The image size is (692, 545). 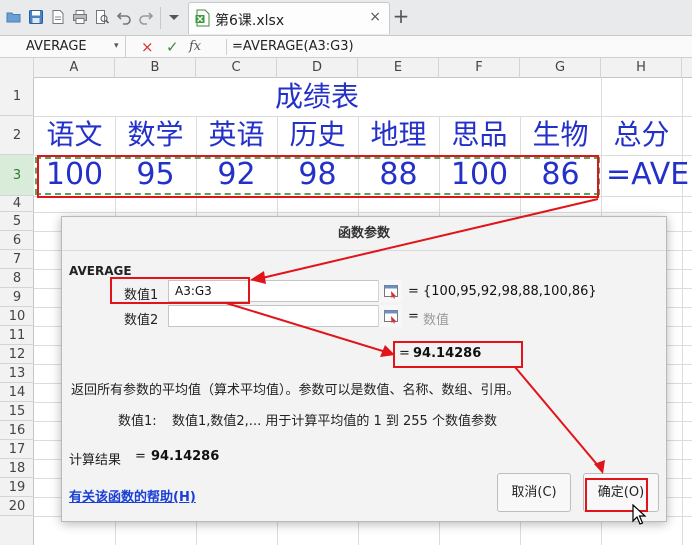 I want to click on save-icon, so click(x=36, y=17).